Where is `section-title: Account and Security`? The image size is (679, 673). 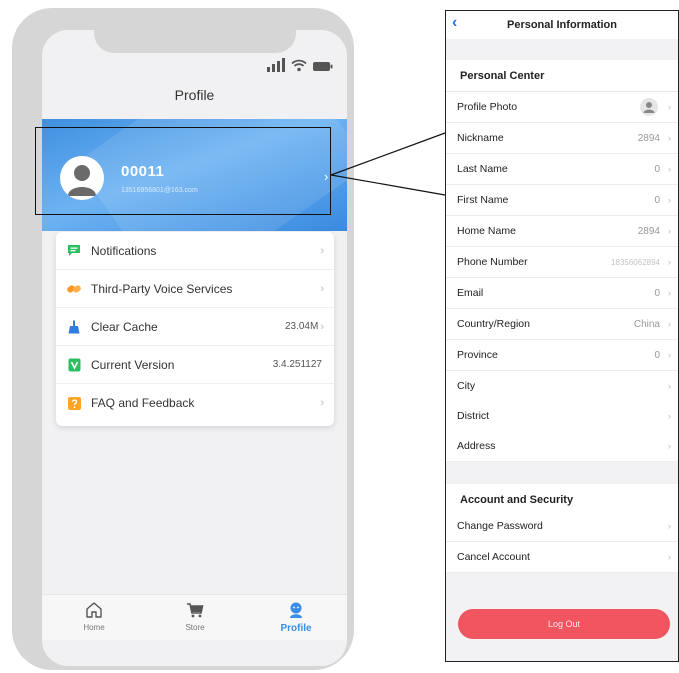
section-title: Account and Security is located at coordinates (517, 500).